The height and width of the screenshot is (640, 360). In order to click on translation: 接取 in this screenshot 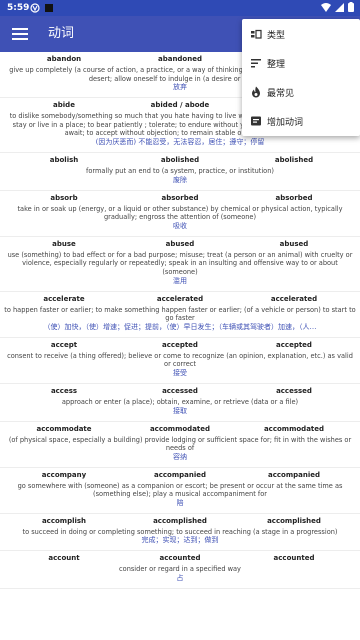, I will do `click(180, 410)`.